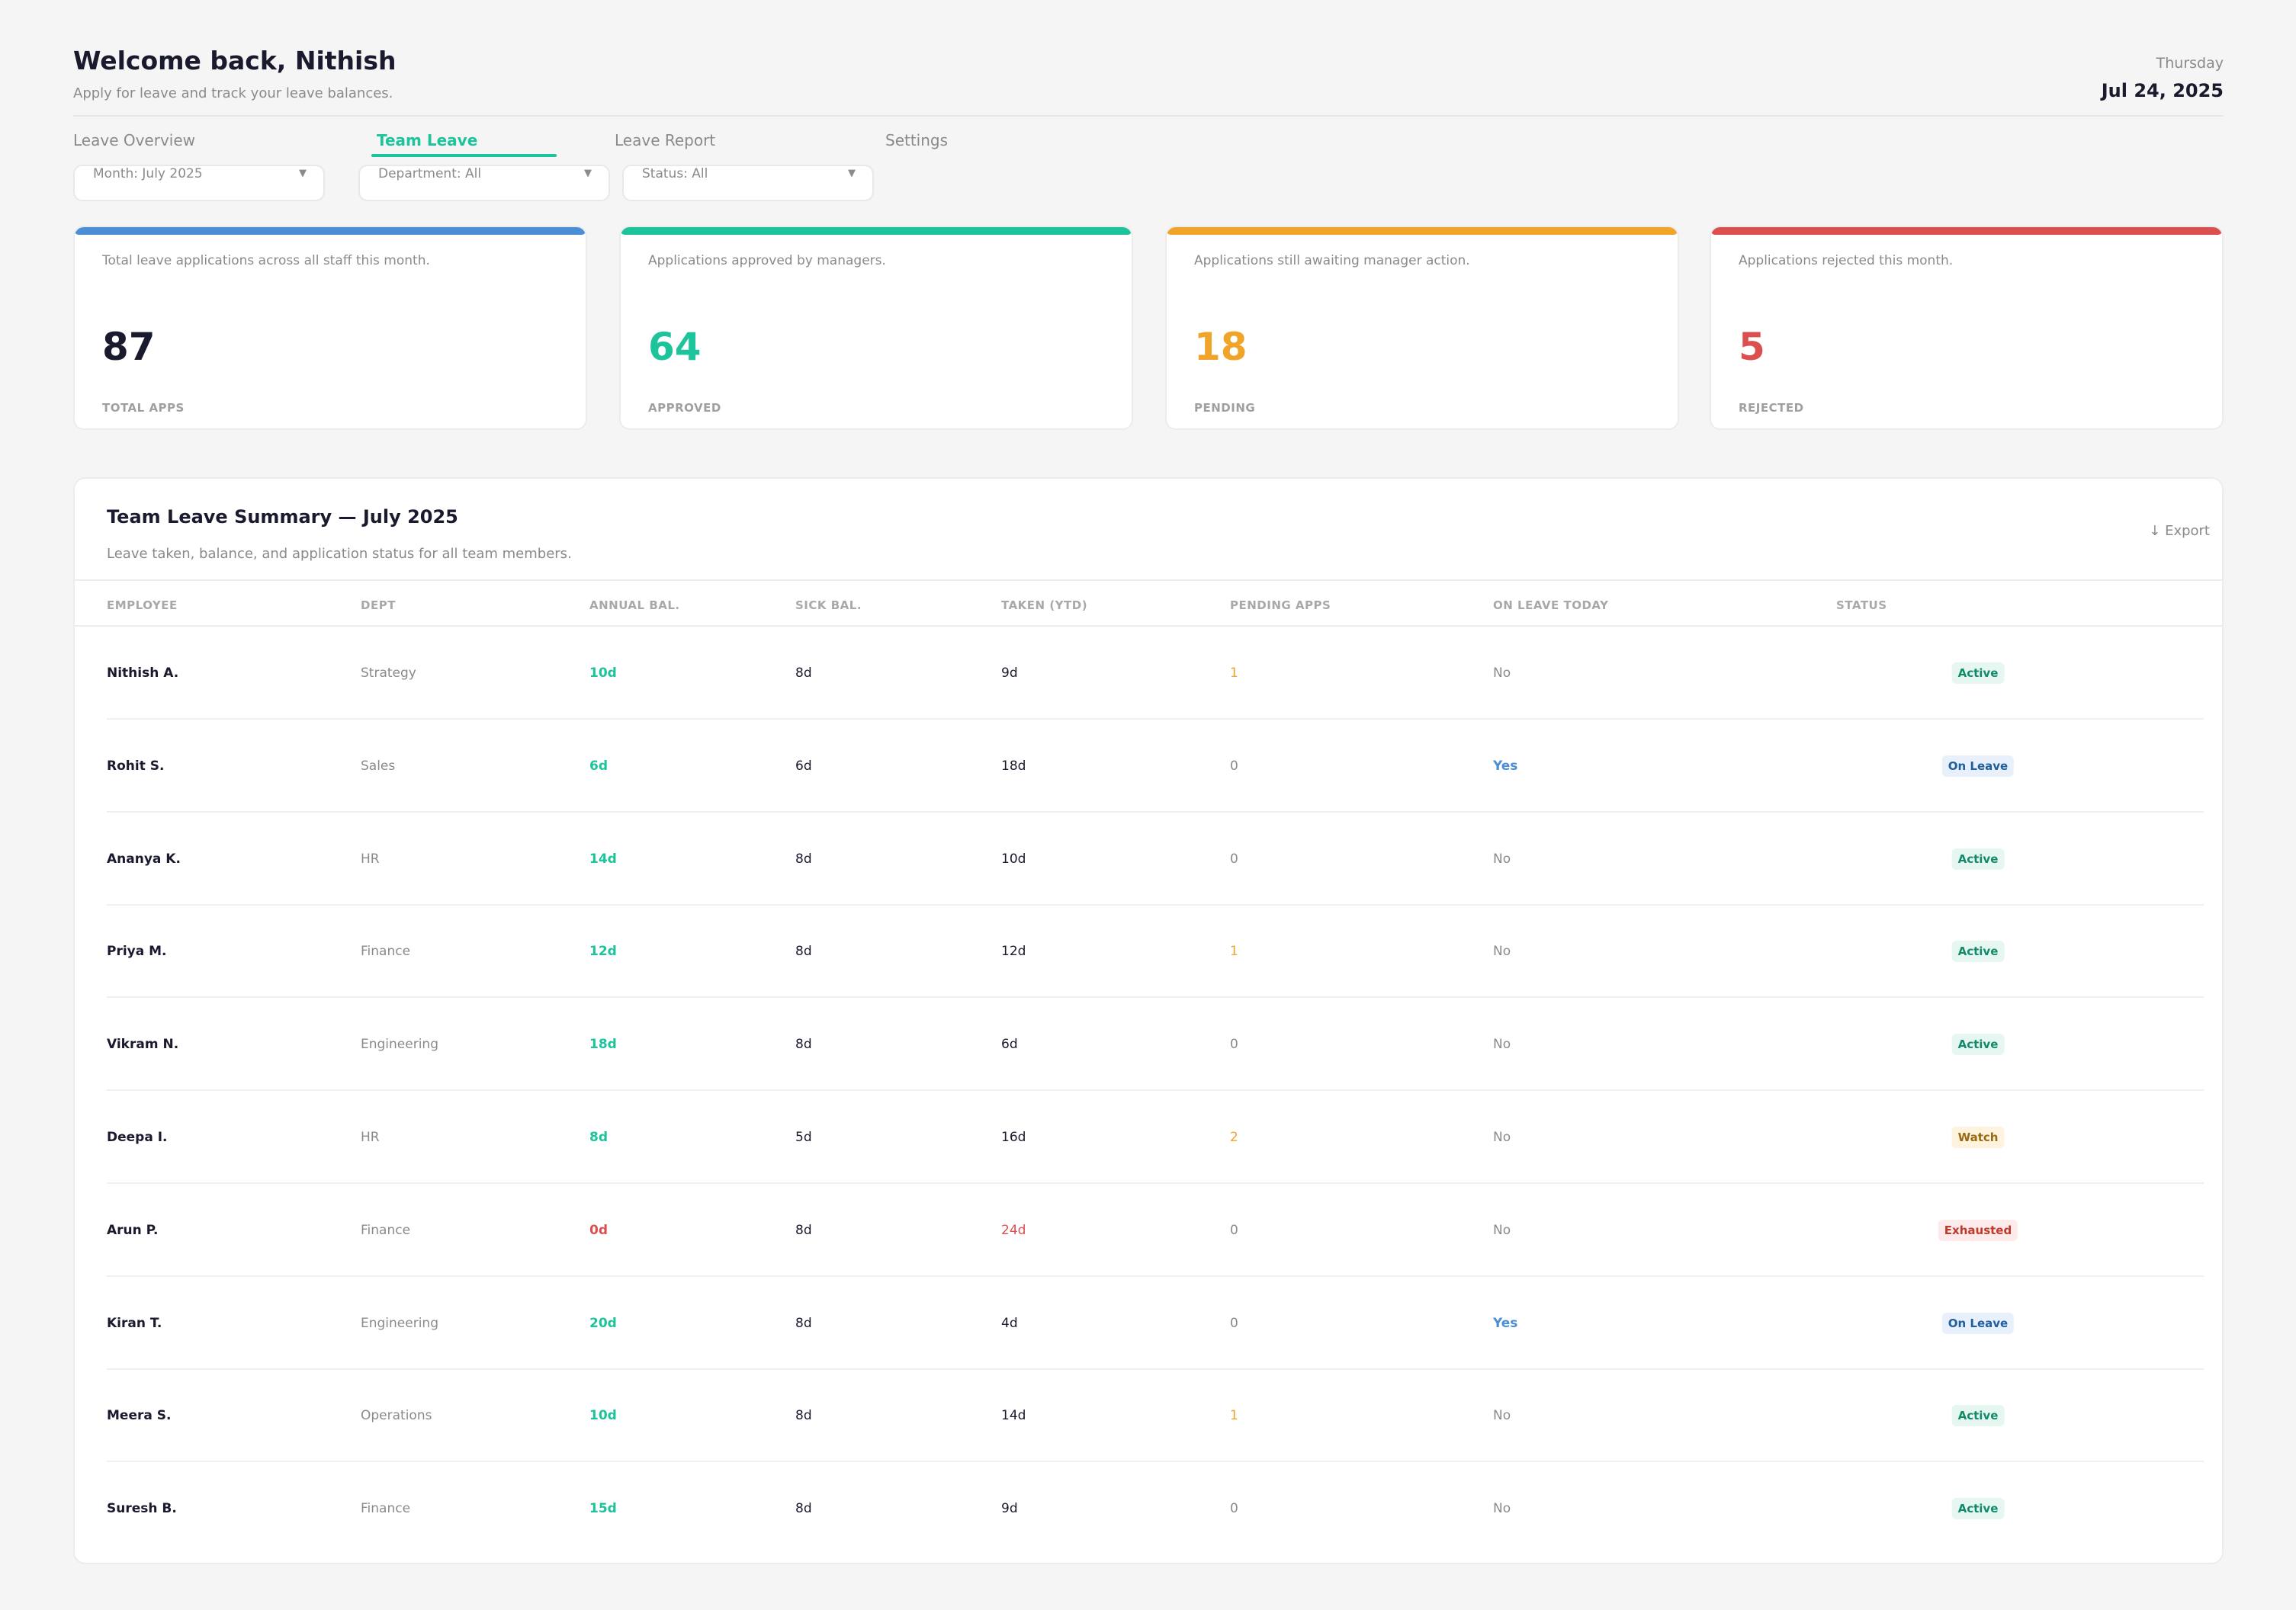 The width and height of the screenshot is (2296, 1610). What do you see at coordinates (916, 140) in the screenshot?
I see `tab-settings: Settings` at bounding box center [916, 140].